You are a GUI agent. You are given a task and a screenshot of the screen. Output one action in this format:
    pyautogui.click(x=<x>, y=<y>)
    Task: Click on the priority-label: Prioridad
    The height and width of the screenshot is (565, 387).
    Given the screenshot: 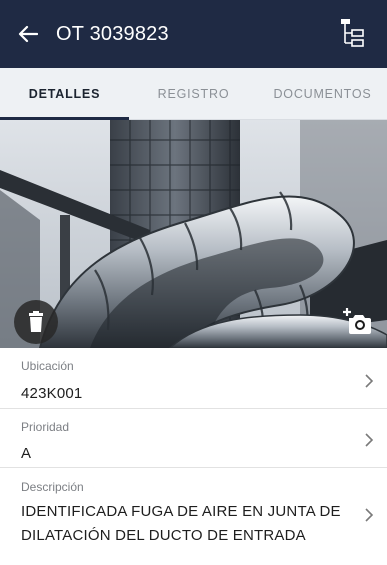 What is the action you would take?
    pyautogui.click(x=45, y=427)
    